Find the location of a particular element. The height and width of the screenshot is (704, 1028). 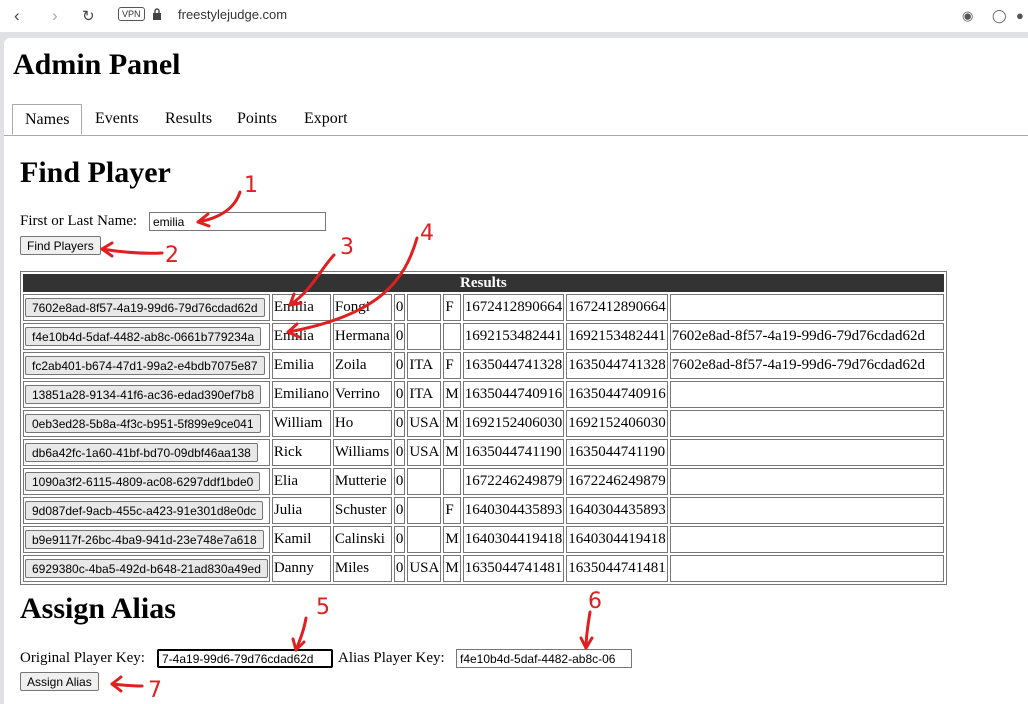

back-arrow-icon: ‹ is located at coordinates (17, 16).